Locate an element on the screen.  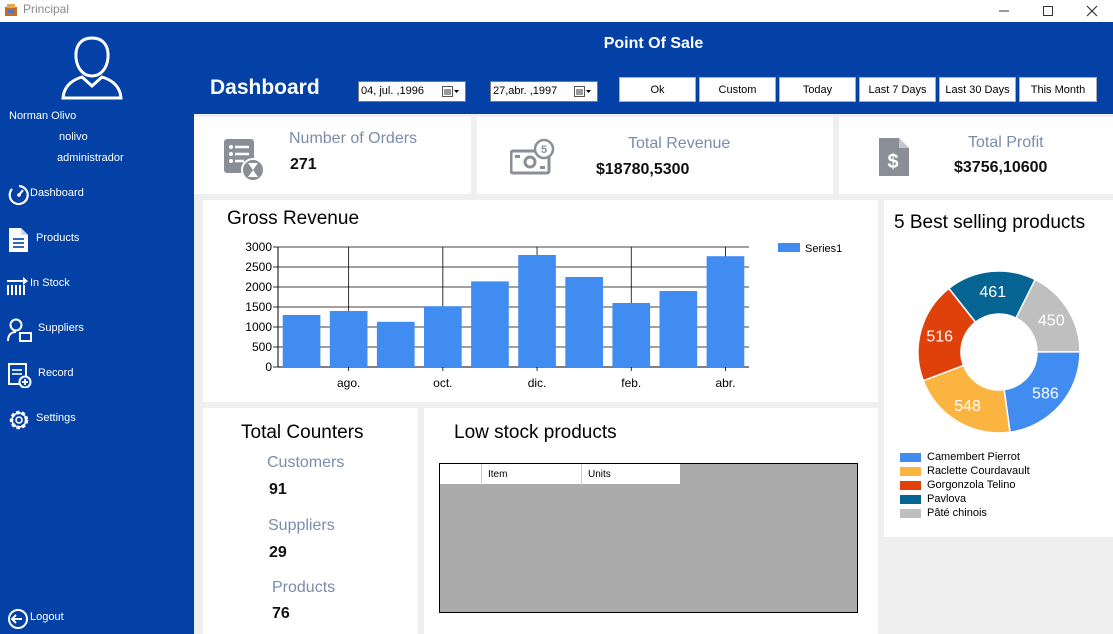
low-stock-grid: Item Units is located at coordinates (648, 538).